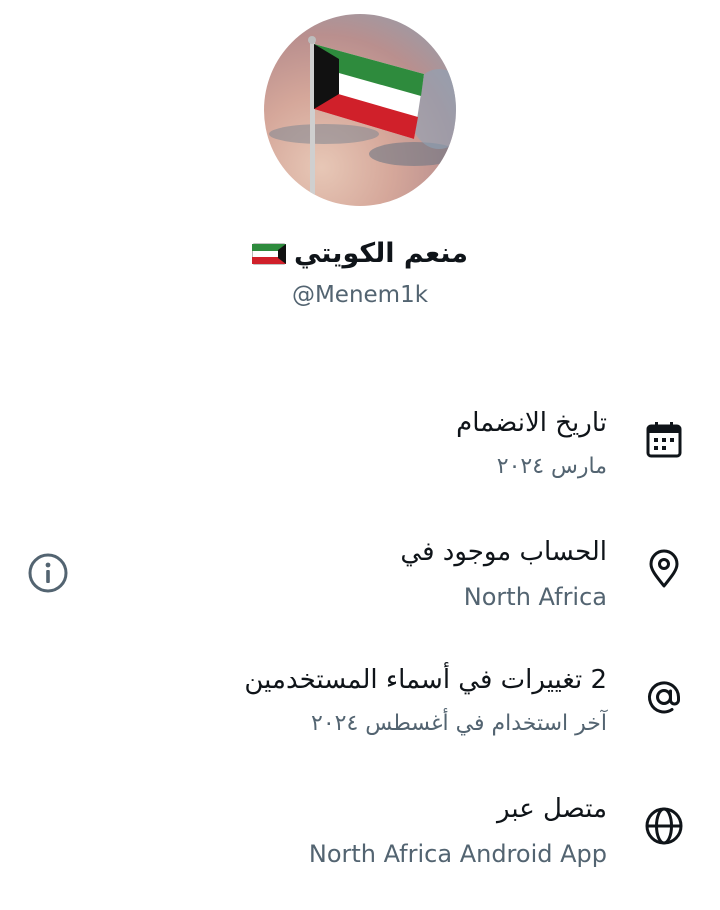  I want to click on about-row-title: تاريخ الانضمام, so click(531, 423).